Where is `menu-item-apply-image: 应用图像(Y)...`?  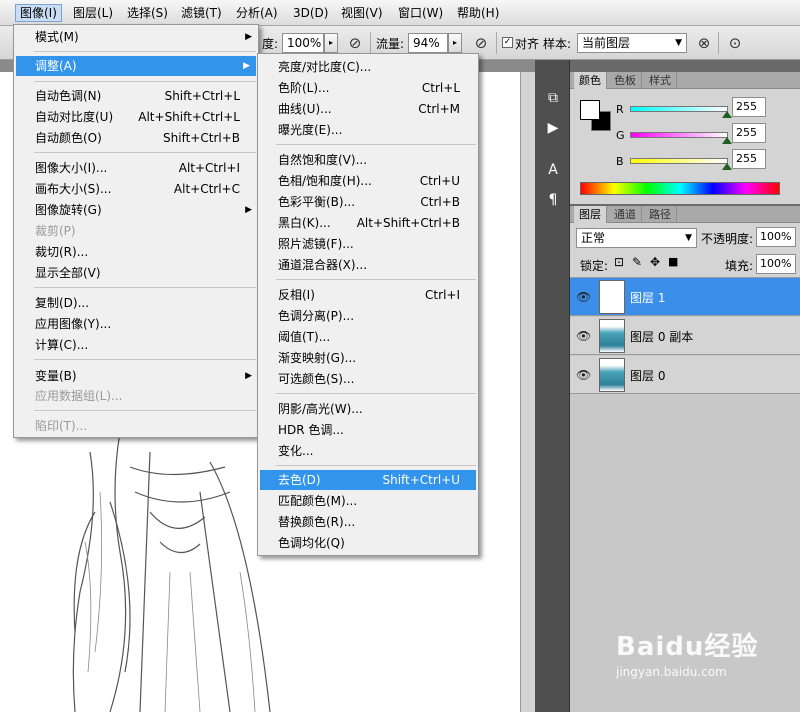 menu-item-apply-image: 应用图像(Y)... is located at coordinates (136, 324).